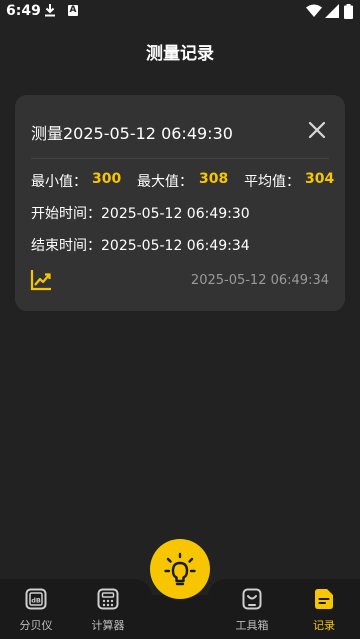 The height and width of the screenshot is (639, 360). What do you see at coordinates (214, 179) in the screenshot?
I see `max-value: 308` at bounding box center [214, 179].